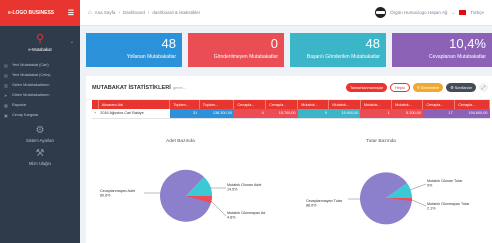 The height and width of the screenshot is (243, 492). Describe the element at coordinates (134, 12) in the screenshot. I see `breadcrumb-item: Dashboard` at that location.